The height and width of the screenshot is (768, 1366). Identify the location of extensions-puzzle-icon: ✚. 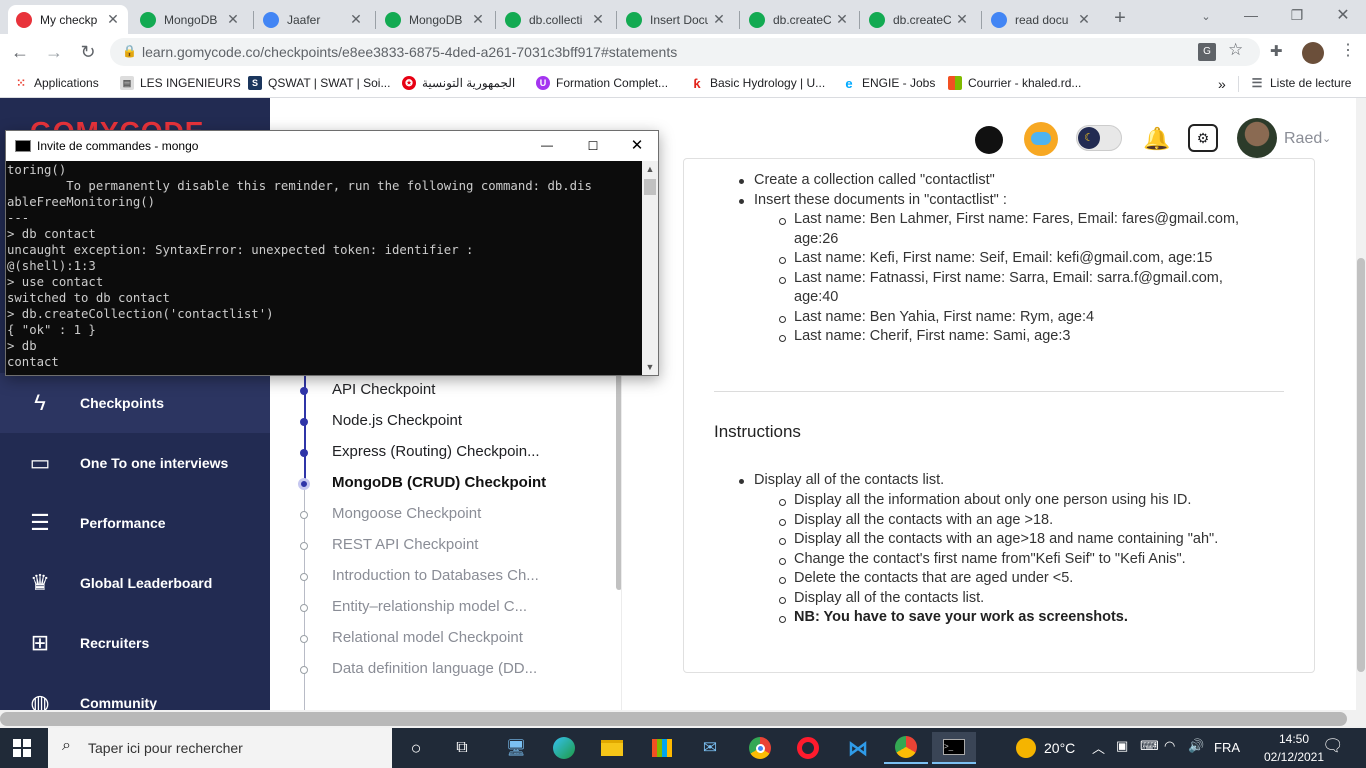
(1280, 52).